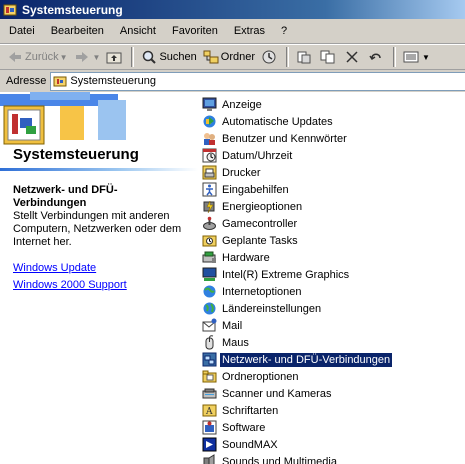 The height and width of the screenshot is (464, 465). Describe the element at coordinates (332, 444) in the screenshot. I see `item-soundmax: SoundMAX` at that location.